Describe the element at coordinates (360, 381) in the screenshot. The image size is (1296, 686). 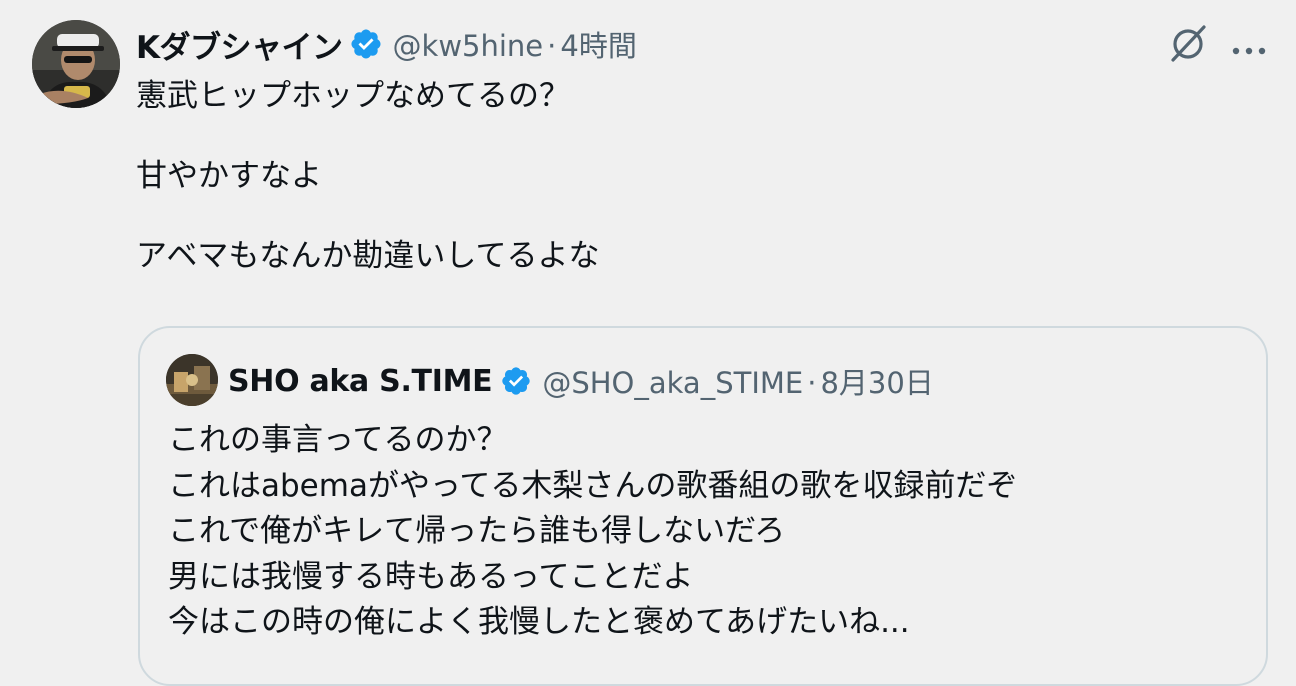
I see `quoted-author-display-name: SHO aka S.TIME` at that location.